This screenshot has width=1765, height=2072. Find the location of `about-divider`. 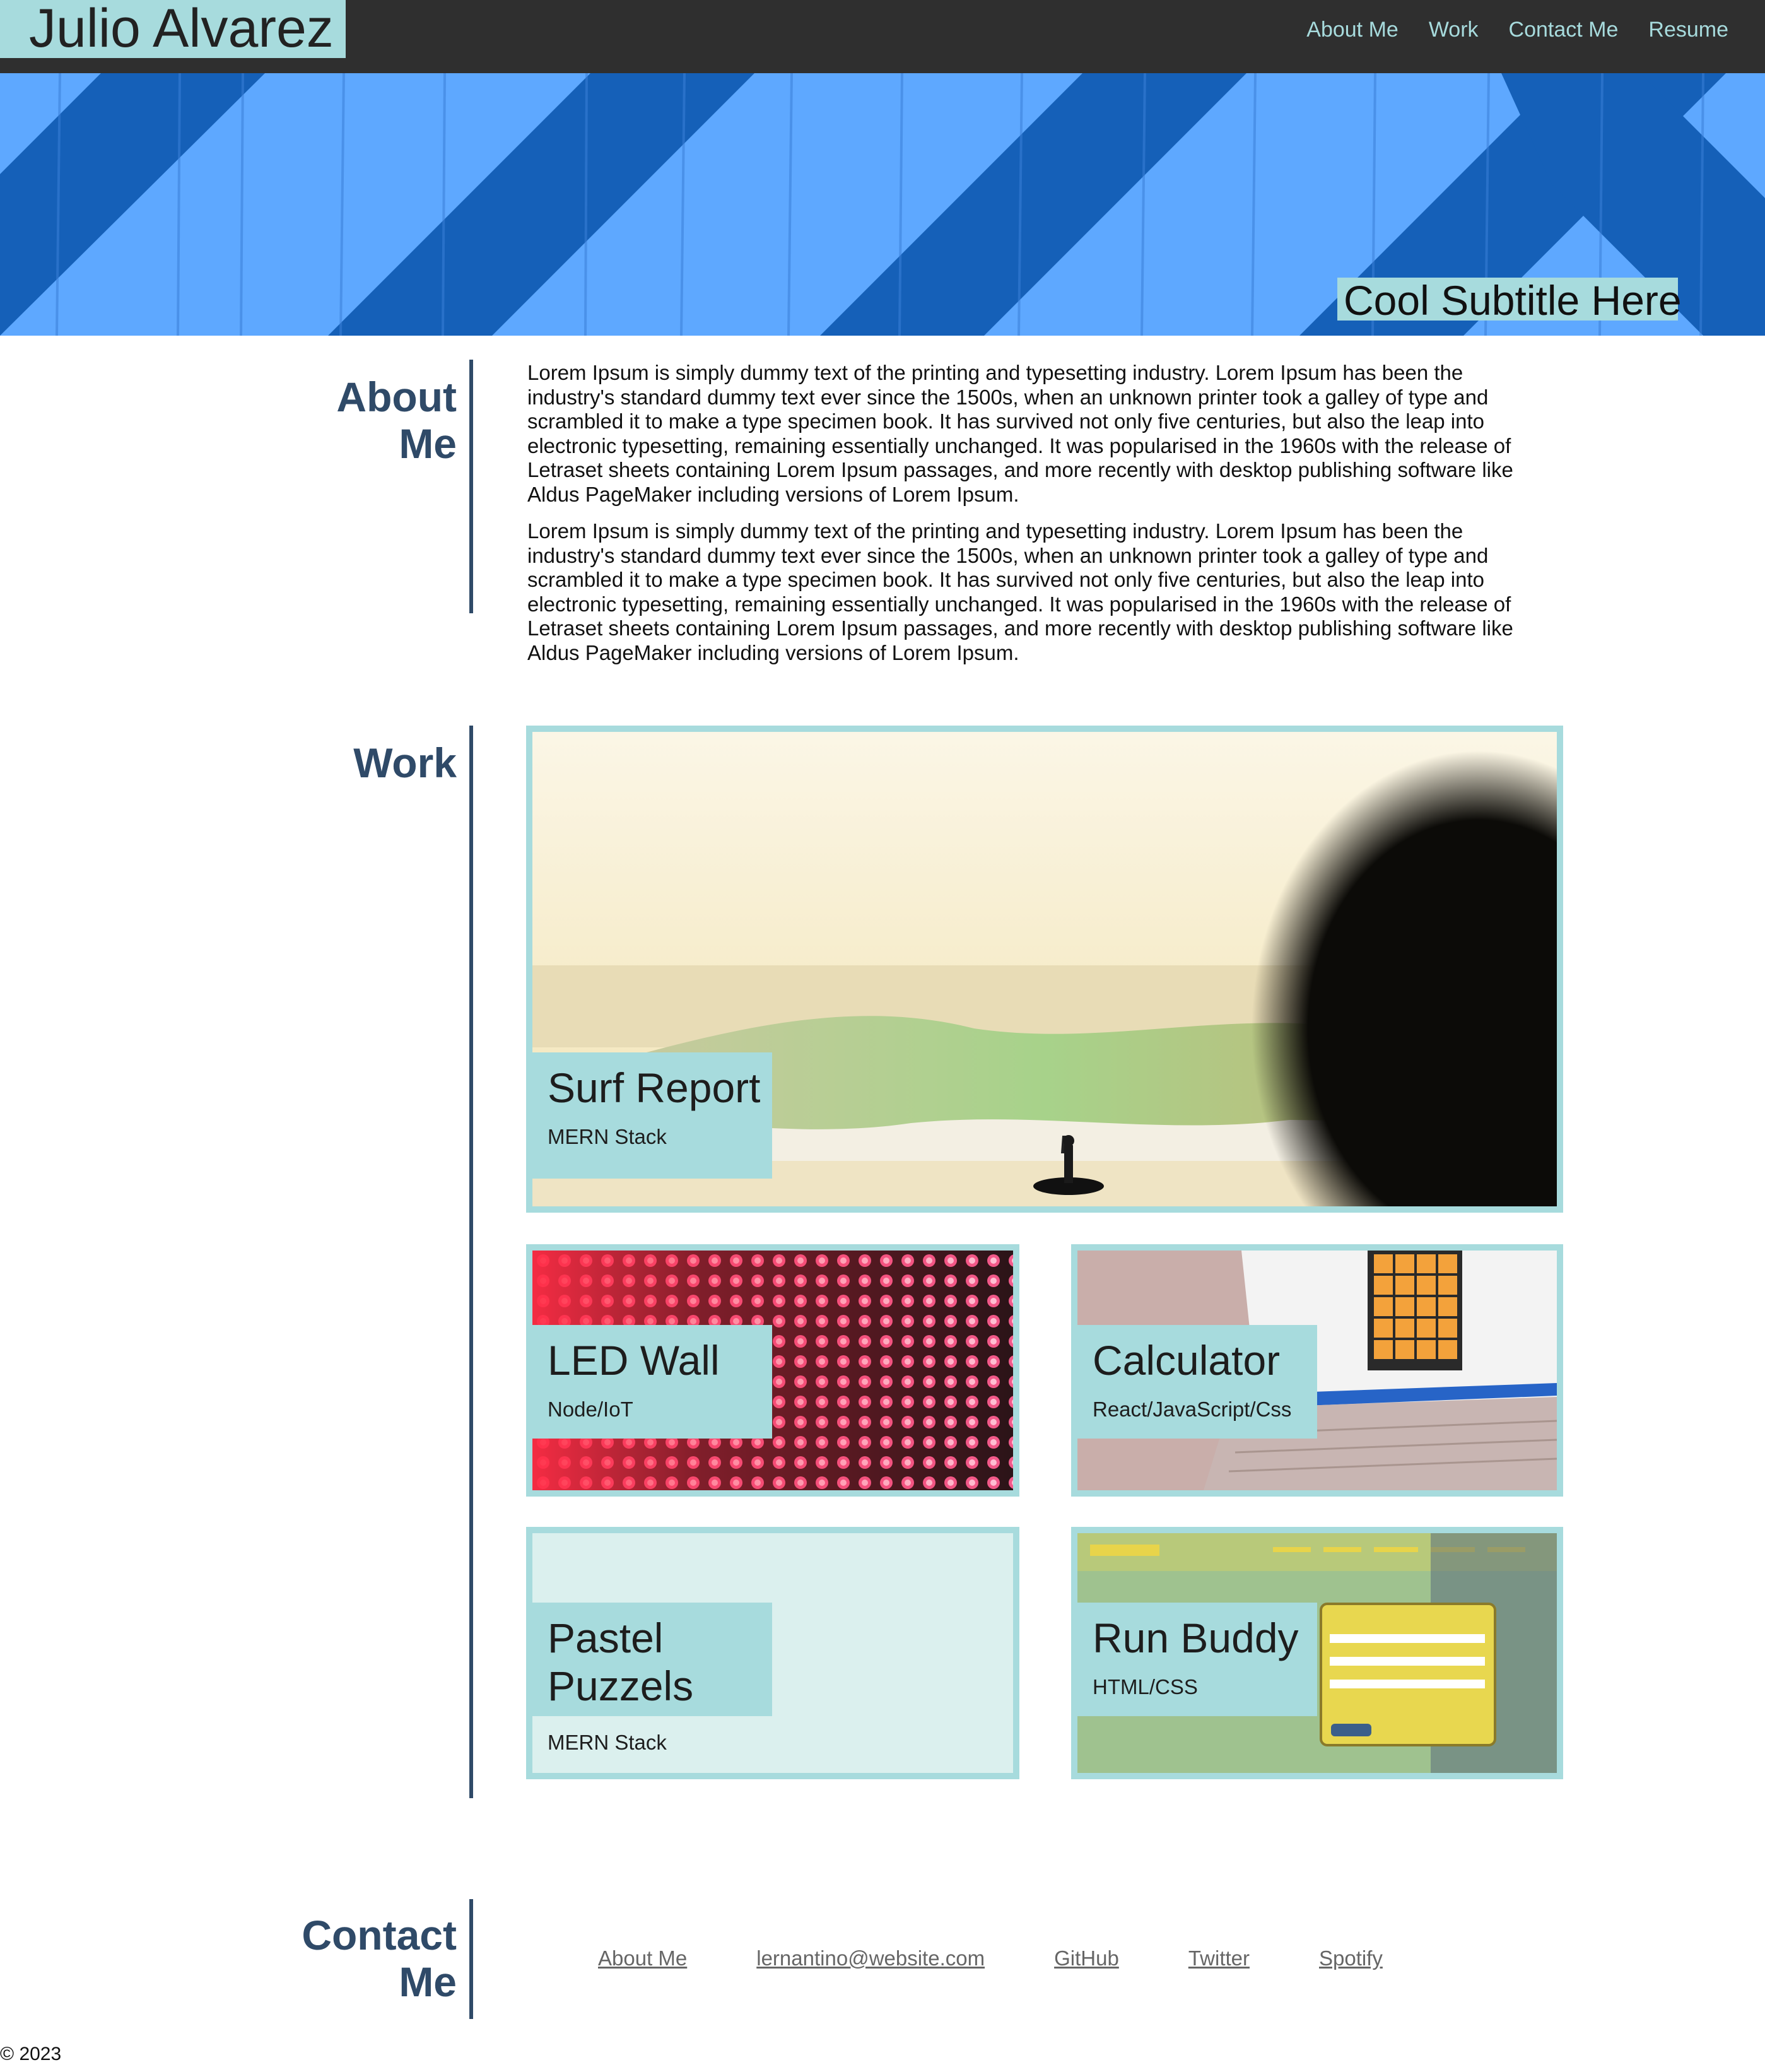

about-divider is located at coordinates (471, 487).